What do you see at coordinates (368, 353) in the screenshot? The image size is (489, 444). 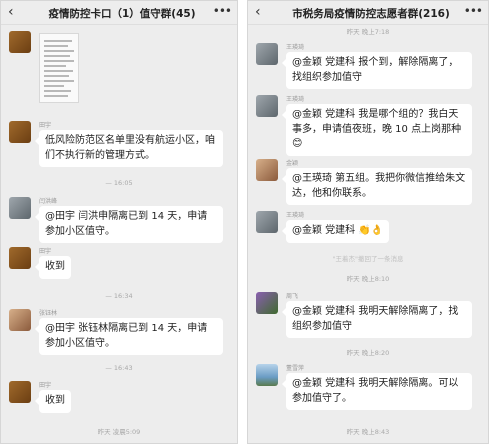 I see `timestamp: 昨天 晚上8:20` at bounding box center [368, 353].